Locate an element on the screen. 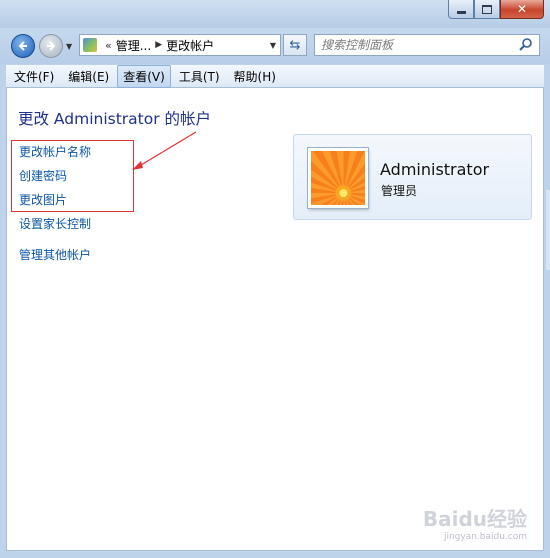  menu-bar: 文件(F) 编辑(E) 查看(V) 工具(T) 帮助(H) is located at coordinates (275, 76).